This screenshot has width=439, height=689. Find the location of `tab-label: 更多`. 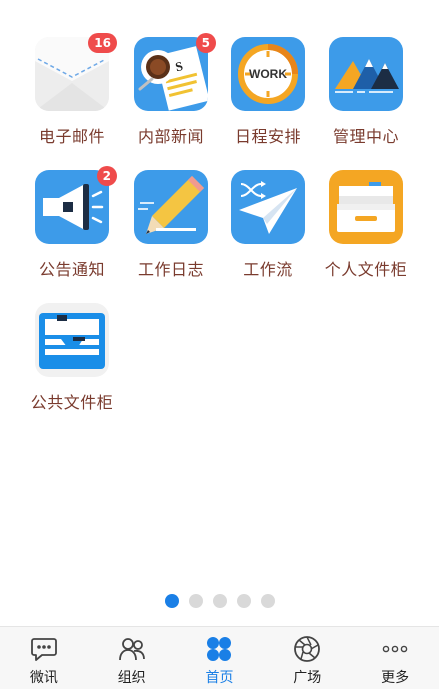

tab-label: 更多 is located at coordinates (395, 678).